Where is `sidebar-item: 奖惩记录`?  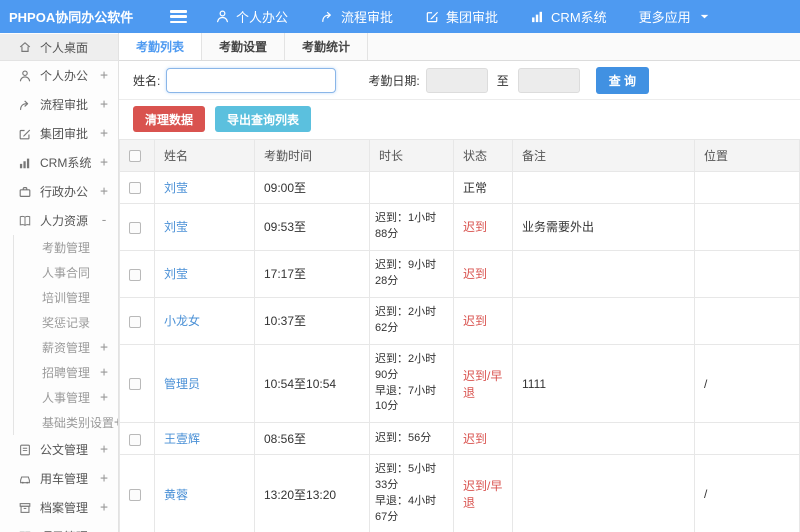
sidebar-item: 奖惩记录 is located at coordinates (65, 322).